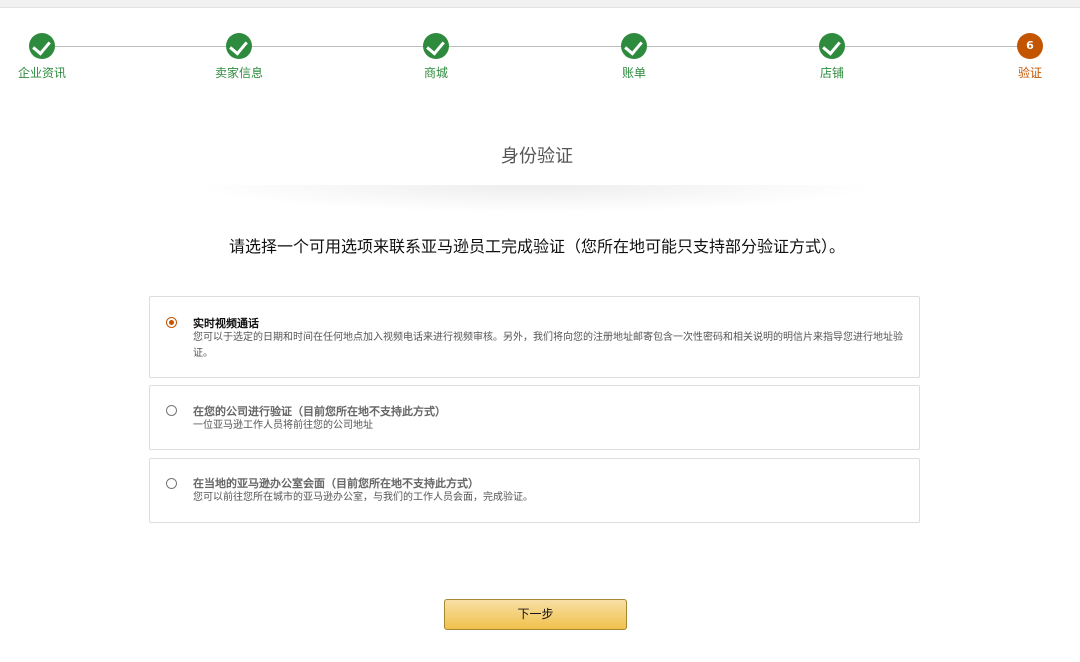 Image resolution: width=1080 pixels, height=662 pixels. What do you see at coordinates (319, 411) in the screenshot?
I see `option-title: 在您的公司进行验证（目前您所在地不支持此方式）` at bounding box center [319, 411].